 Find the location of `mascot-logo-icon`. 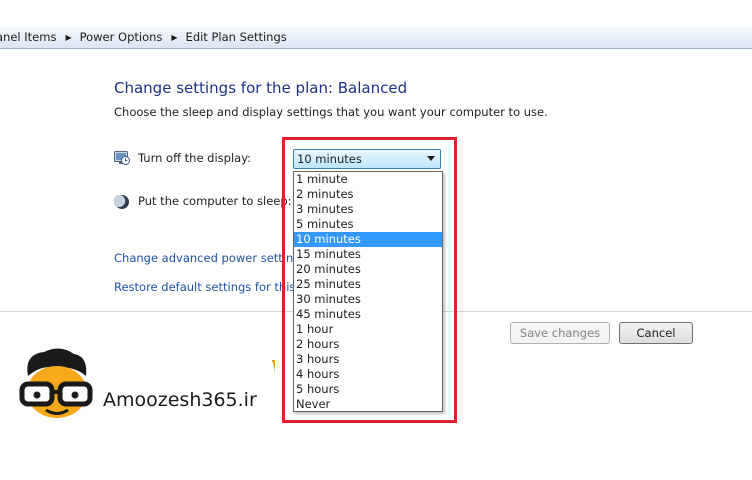

mascot-logo-icon is located at coordinates (56, 383).